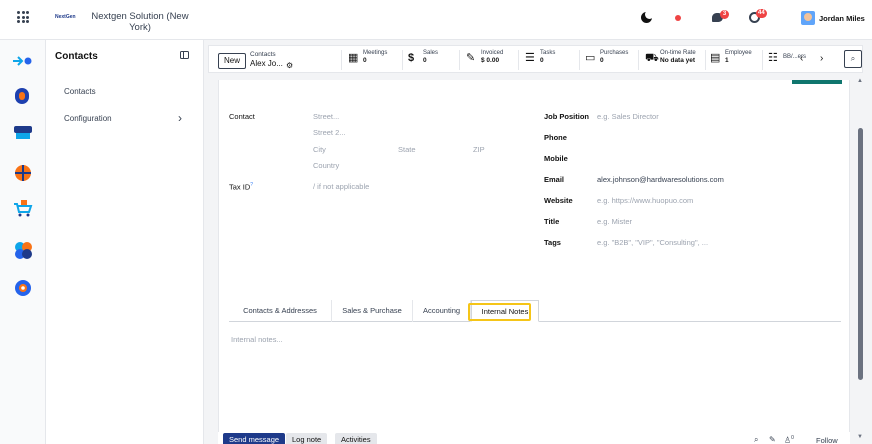 This screenshot has height=444, width=872. I want to click on scroll-up-arrow-icon: ▲, so click(860, 81).